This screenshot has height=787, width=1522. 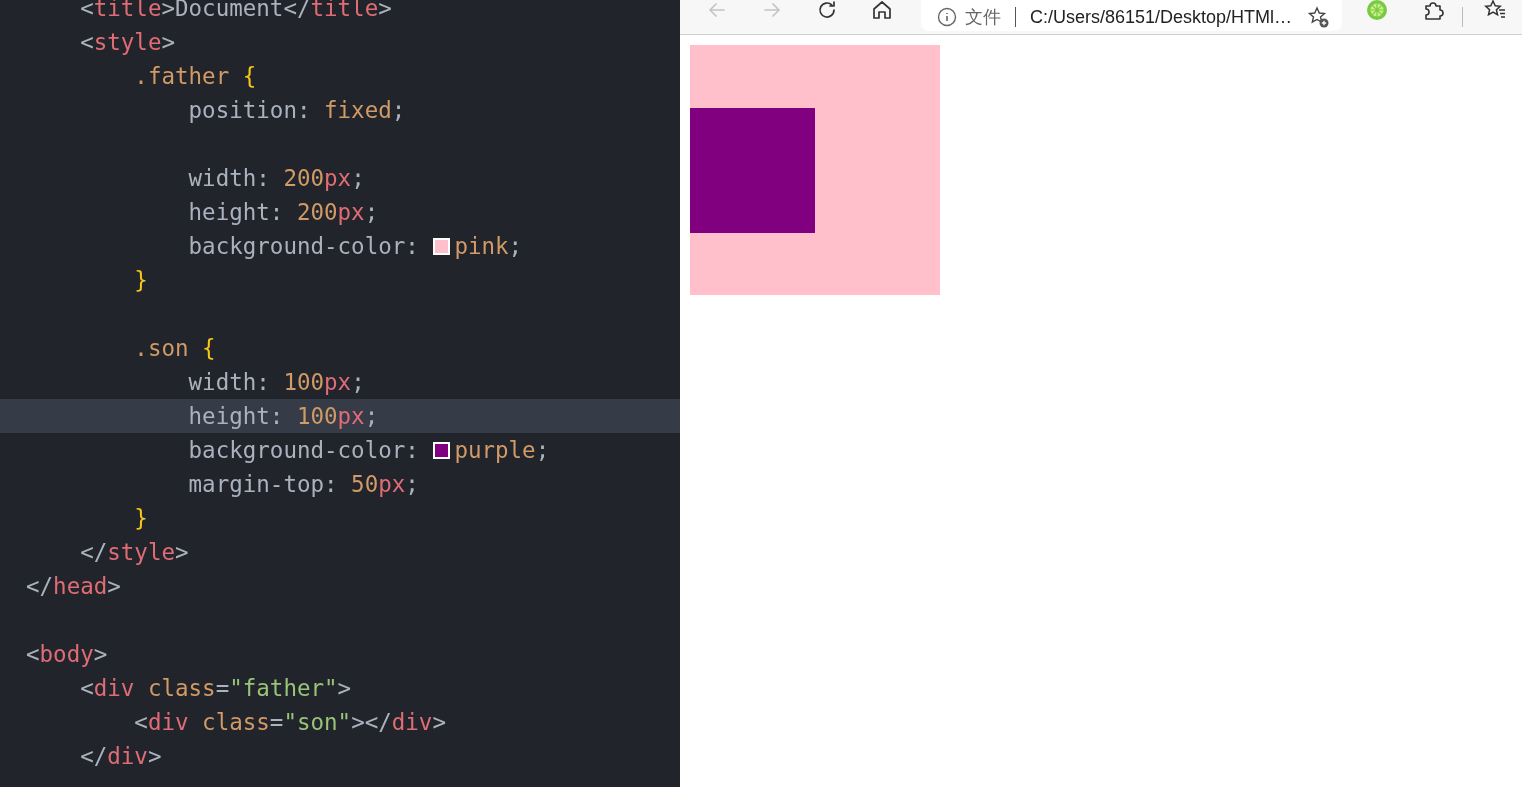 What do you see at coordinates (195, 76) in the screenshot?
I see `code-line: .father {` at bounding box center [195, 76].